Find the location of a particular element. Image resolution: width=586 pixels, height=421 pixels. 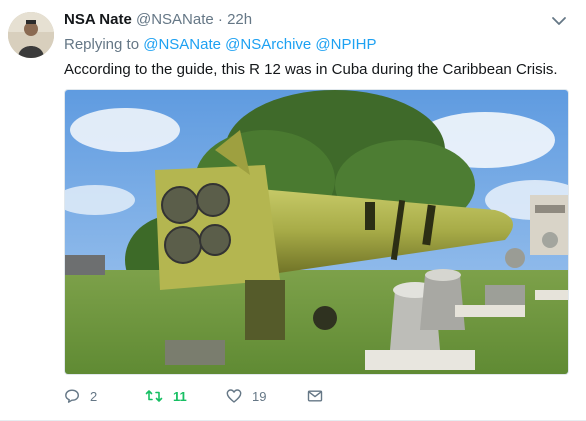

like-button: 19 is located at coordinates (246, 396).